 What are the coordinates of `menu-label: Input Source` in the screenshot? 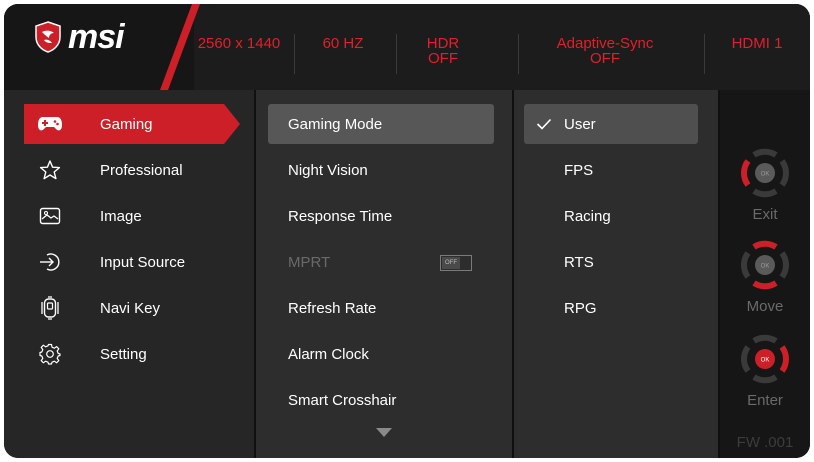 It's located at (143, 262).